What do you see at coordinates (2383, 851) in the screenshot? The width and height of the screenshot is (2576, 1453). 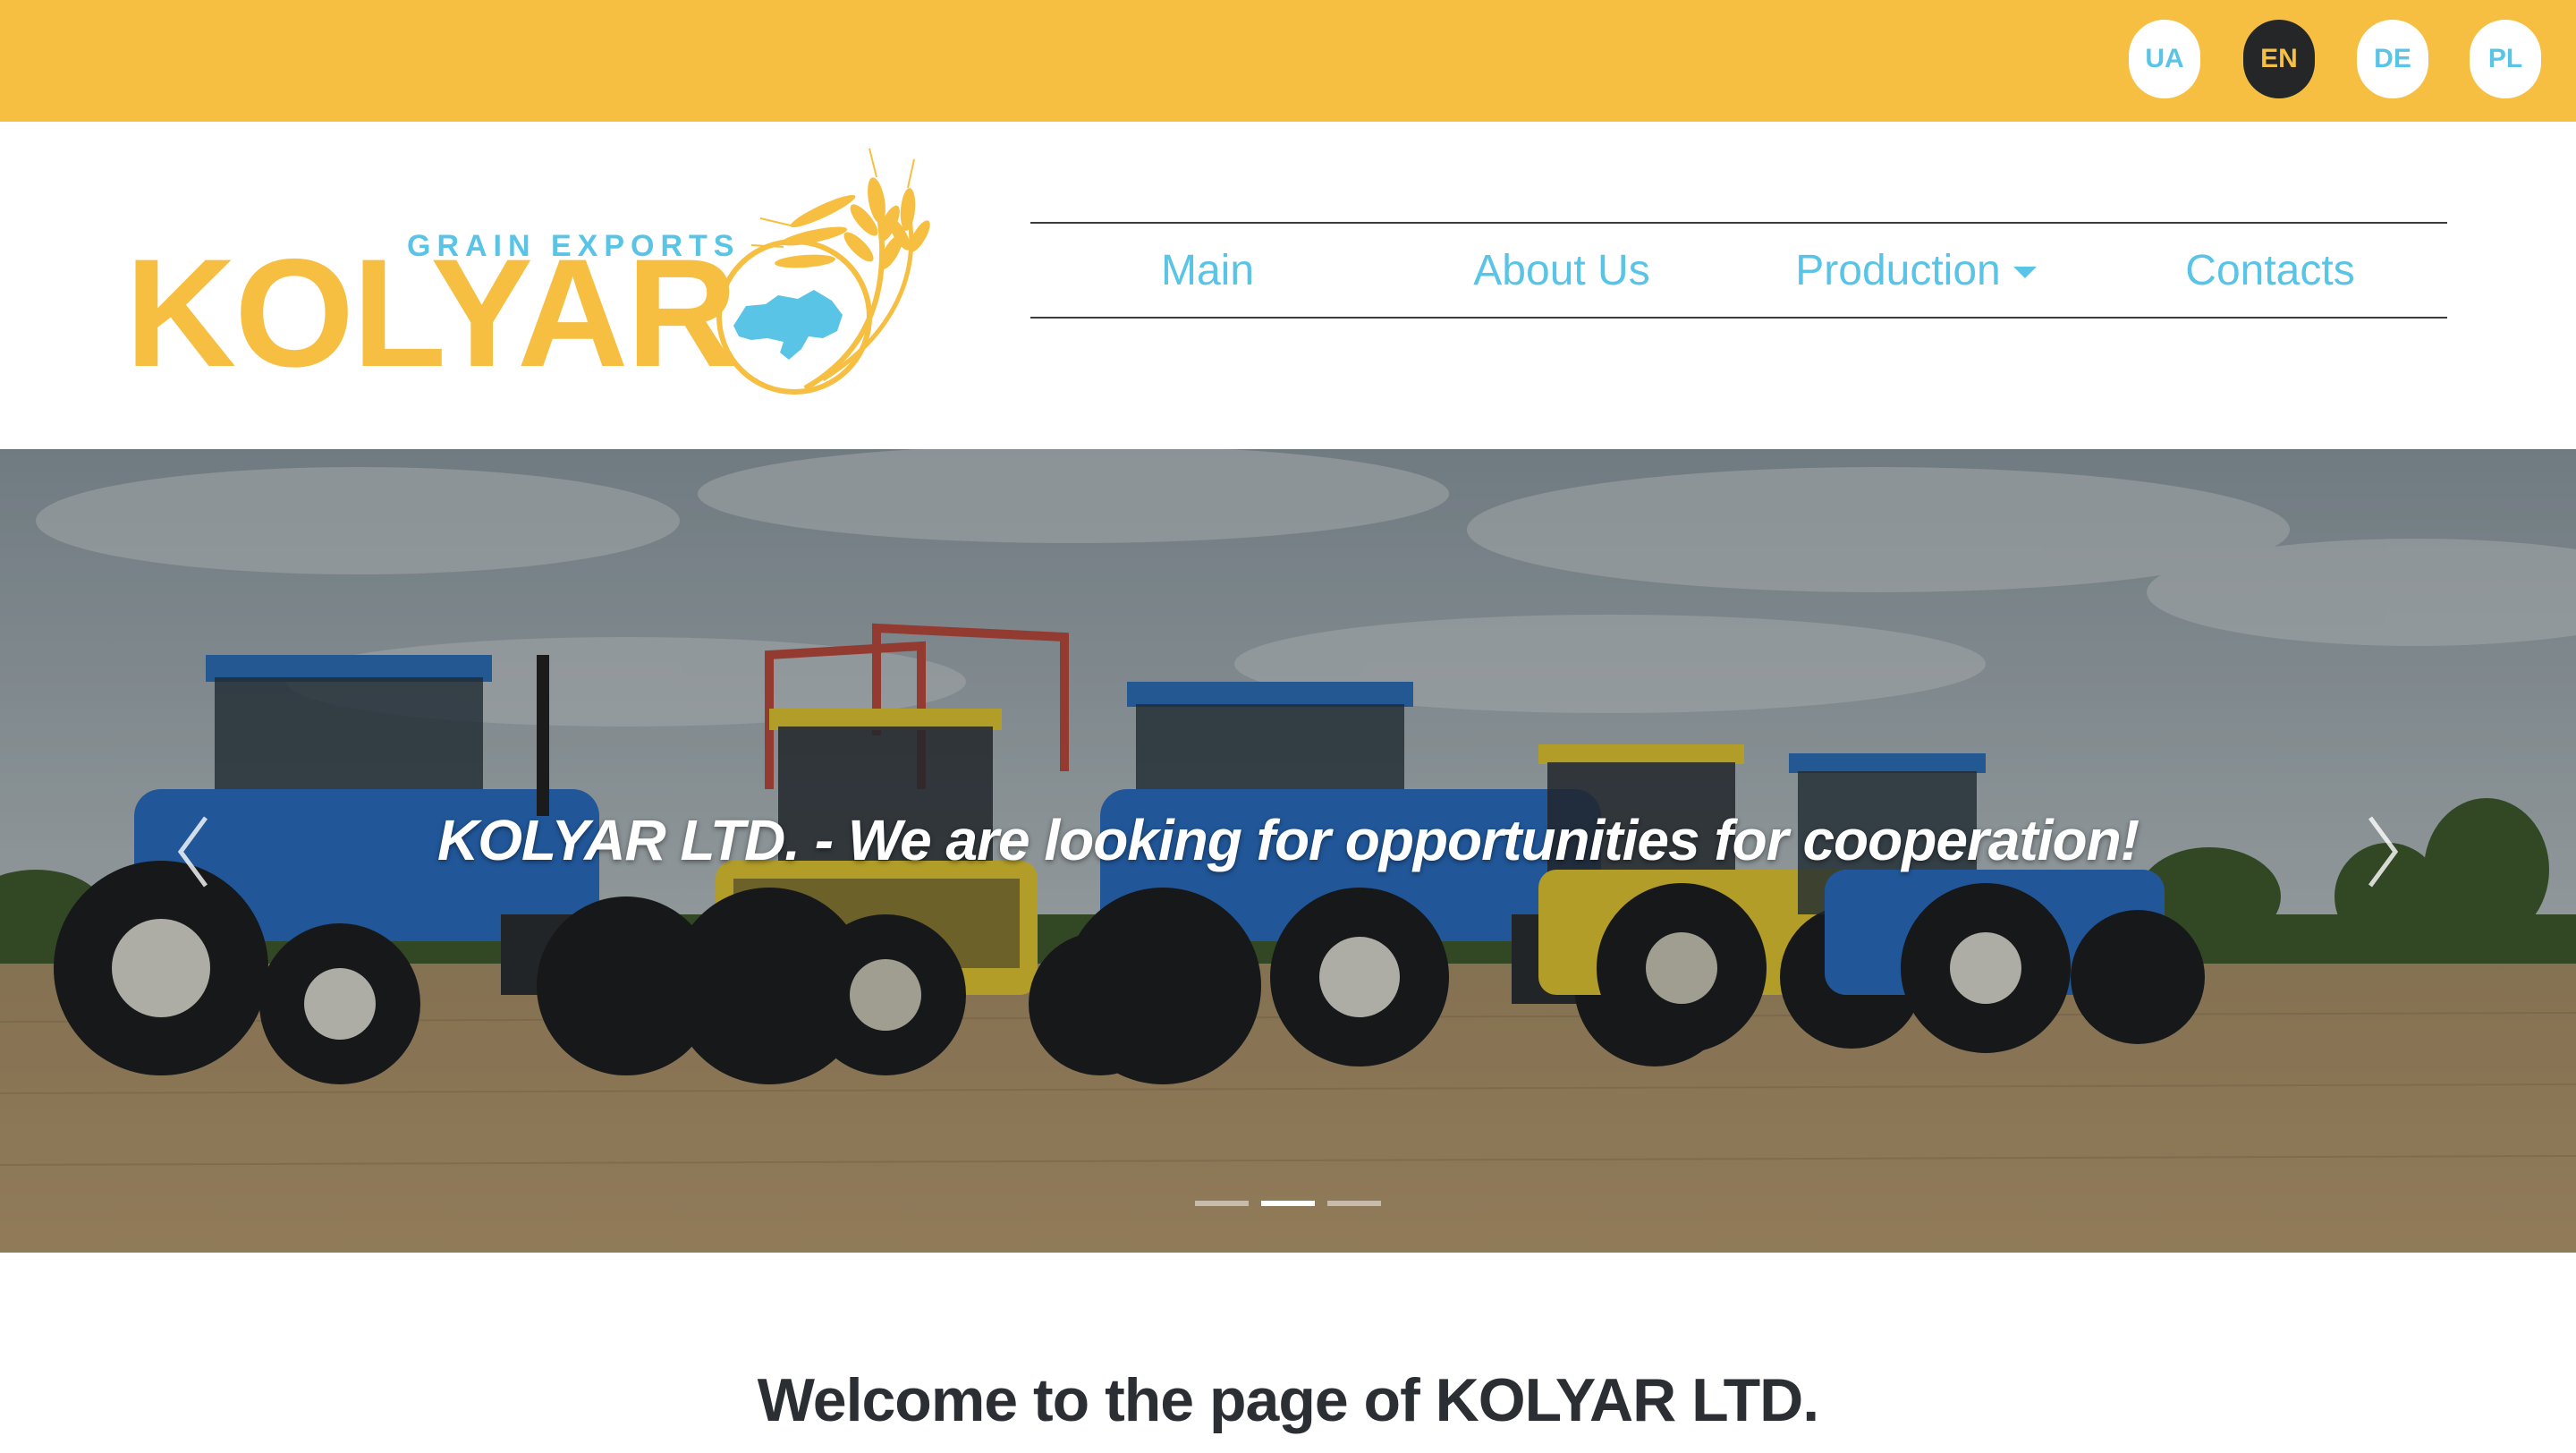 I see `chevron-right-icon` at bounding box center [2383, 851].